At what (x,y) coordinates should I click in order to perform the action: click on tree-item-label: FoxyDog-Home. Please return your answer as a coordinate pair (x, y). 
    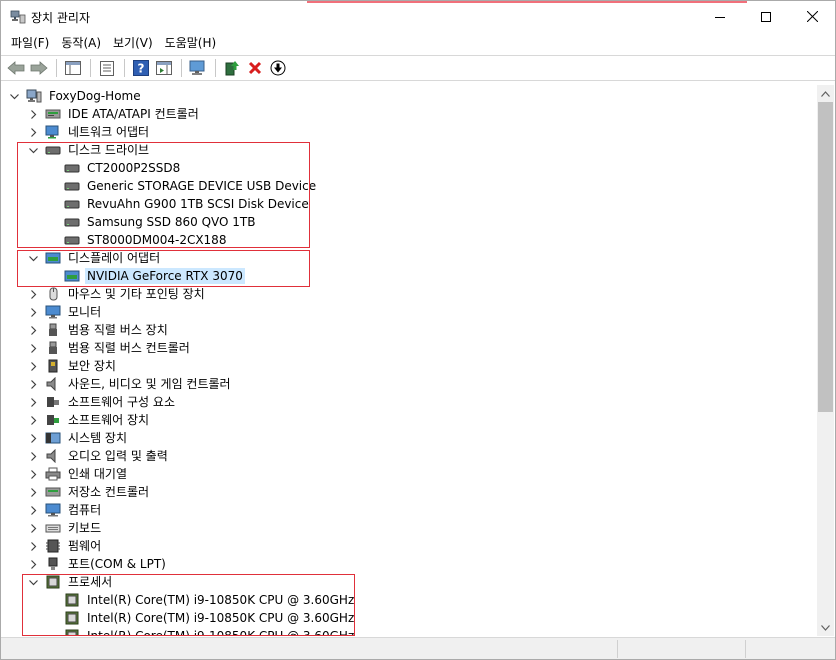
    Looking at the image, I should click on (95, 96).